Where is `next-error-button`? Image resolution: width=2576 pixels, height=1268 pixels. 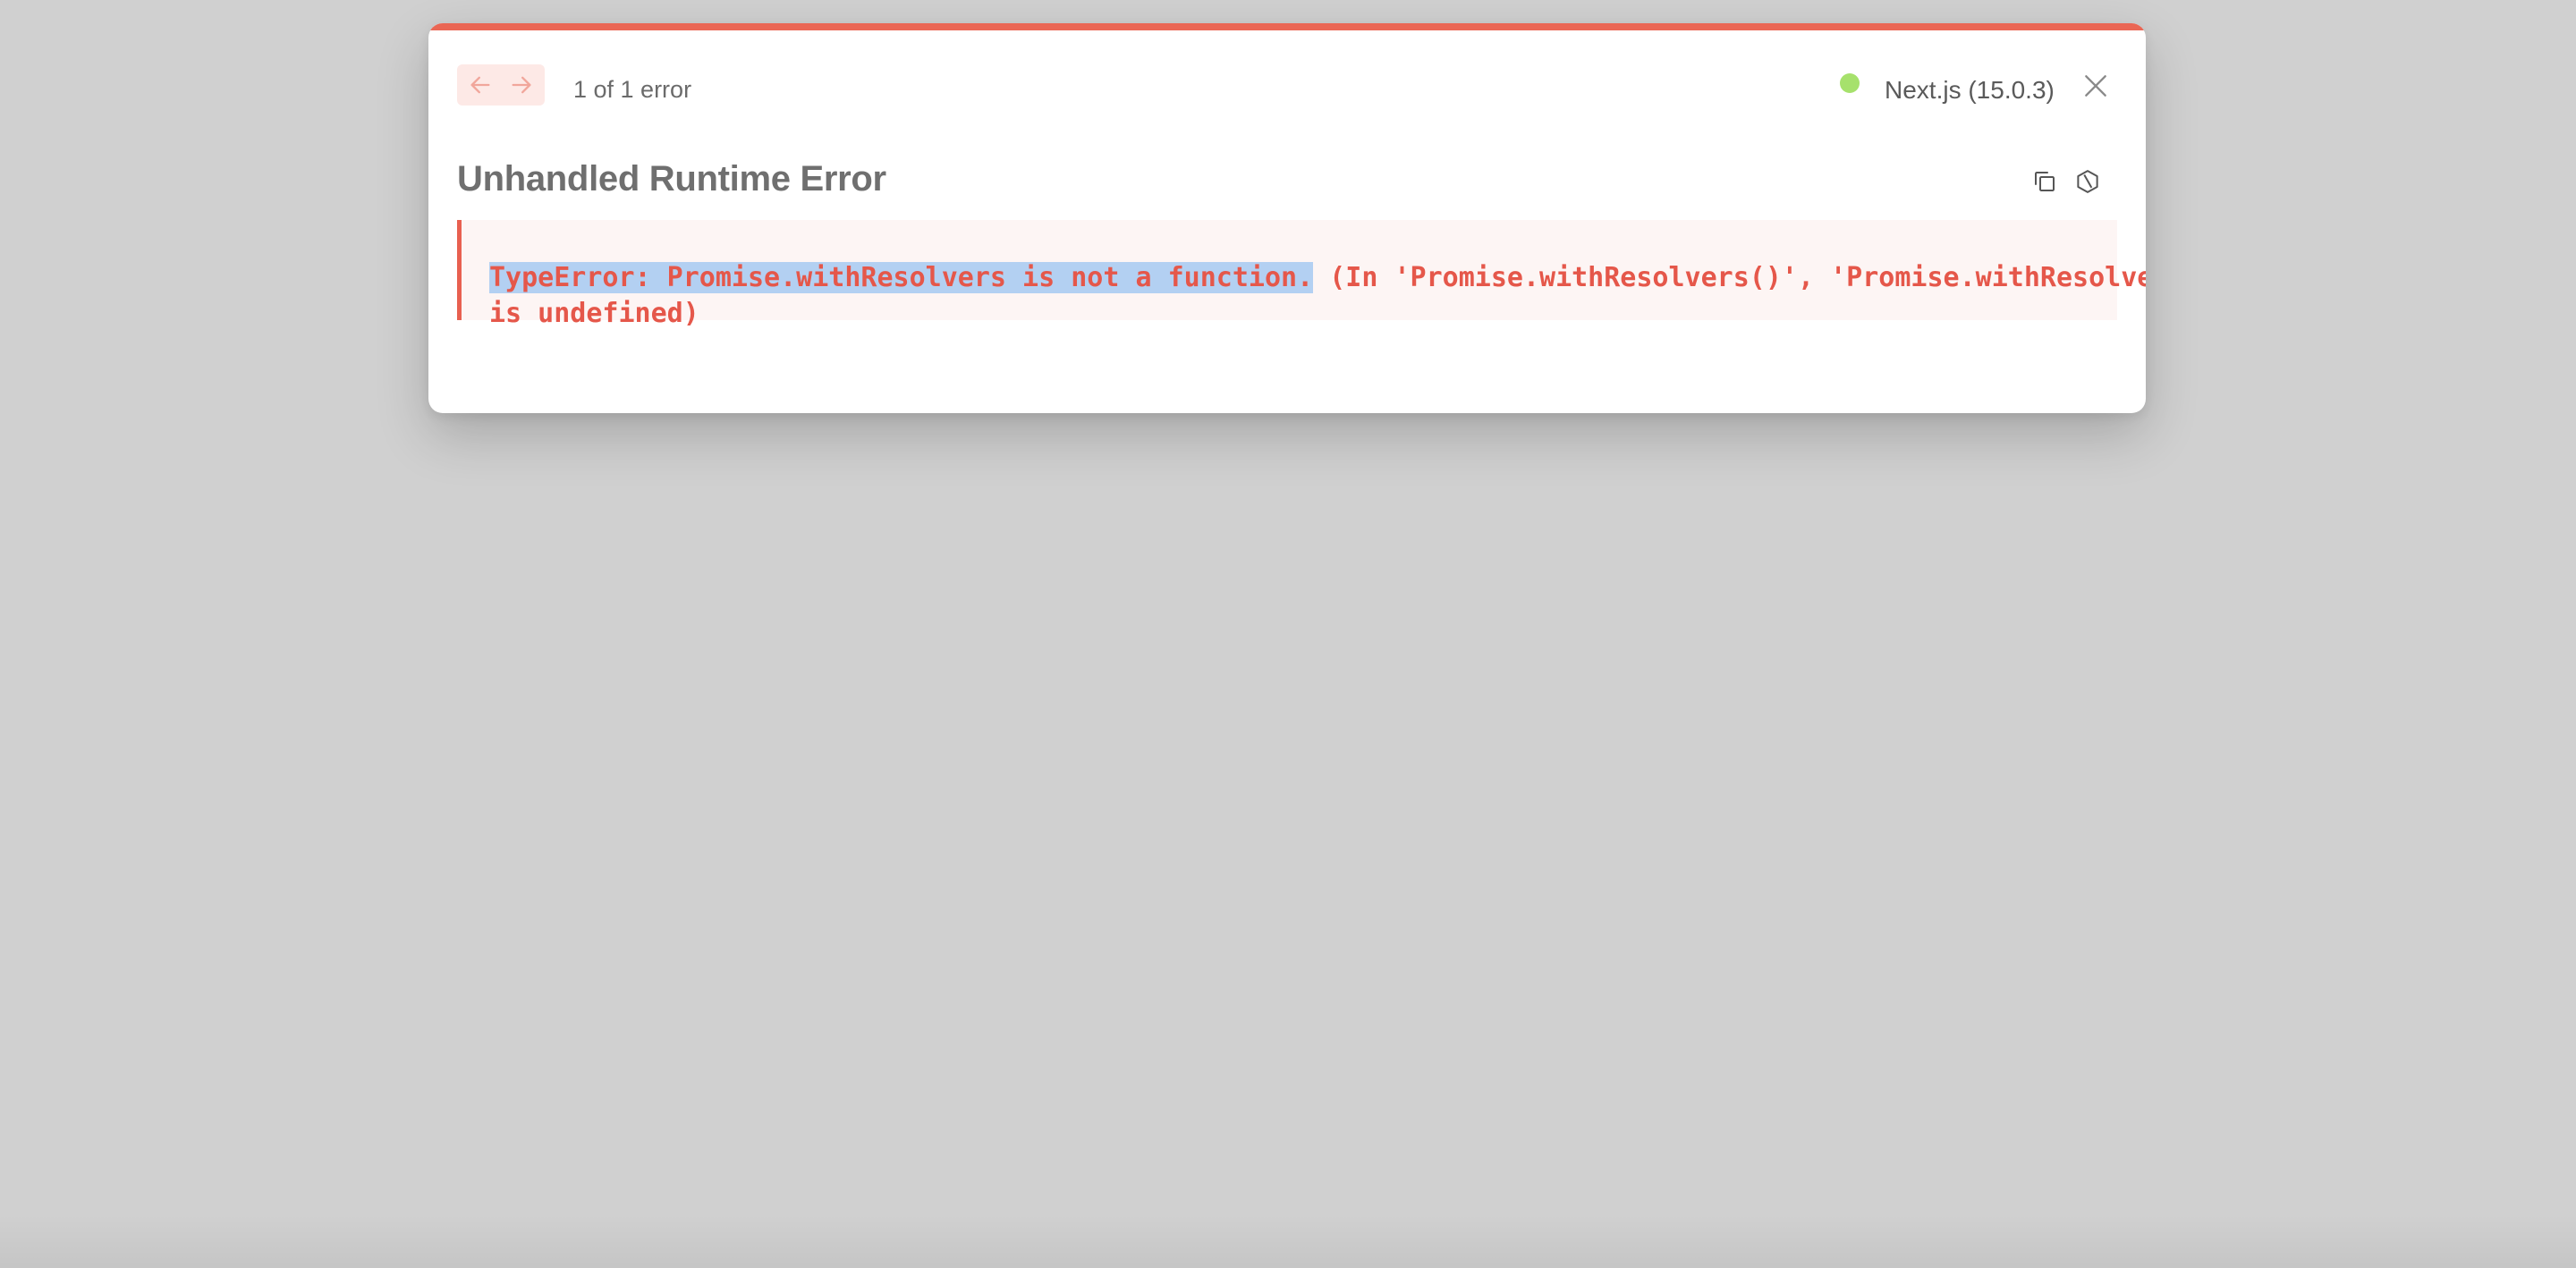 next-error-button is located at coordinates (521, 85).